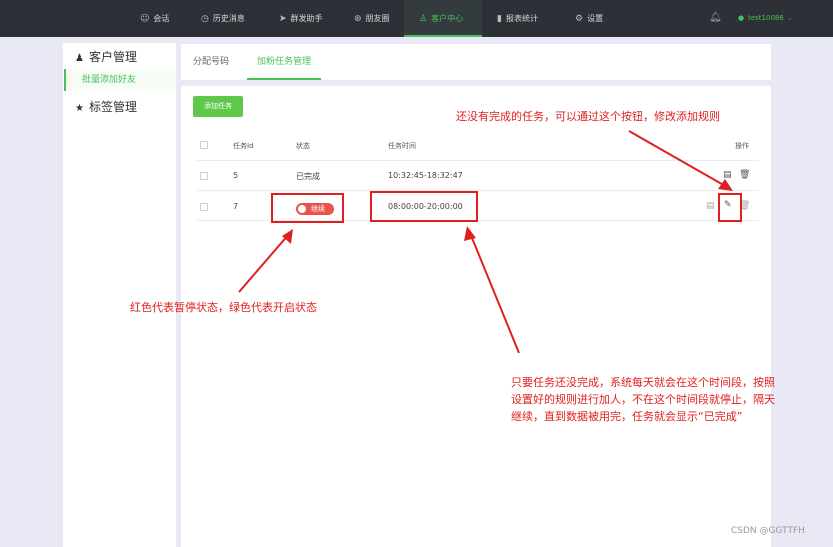 This screenshot has width=833, height=547. What do you see at coordinates (120, 80) in the screenshot?
I see `sidebar-item-batch-add-friends: 批量添加好友` at bounding box center [120, 80].